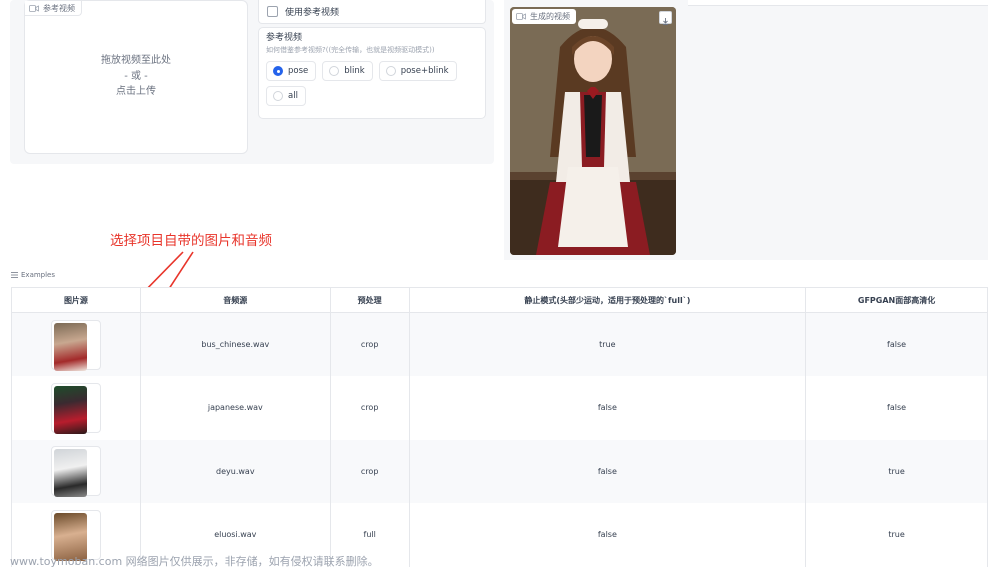  What do you see at coordinates (284, 38) in the screenshot?
I see `reference-mode-title: 参考视频` at bounding box center [284, 38].